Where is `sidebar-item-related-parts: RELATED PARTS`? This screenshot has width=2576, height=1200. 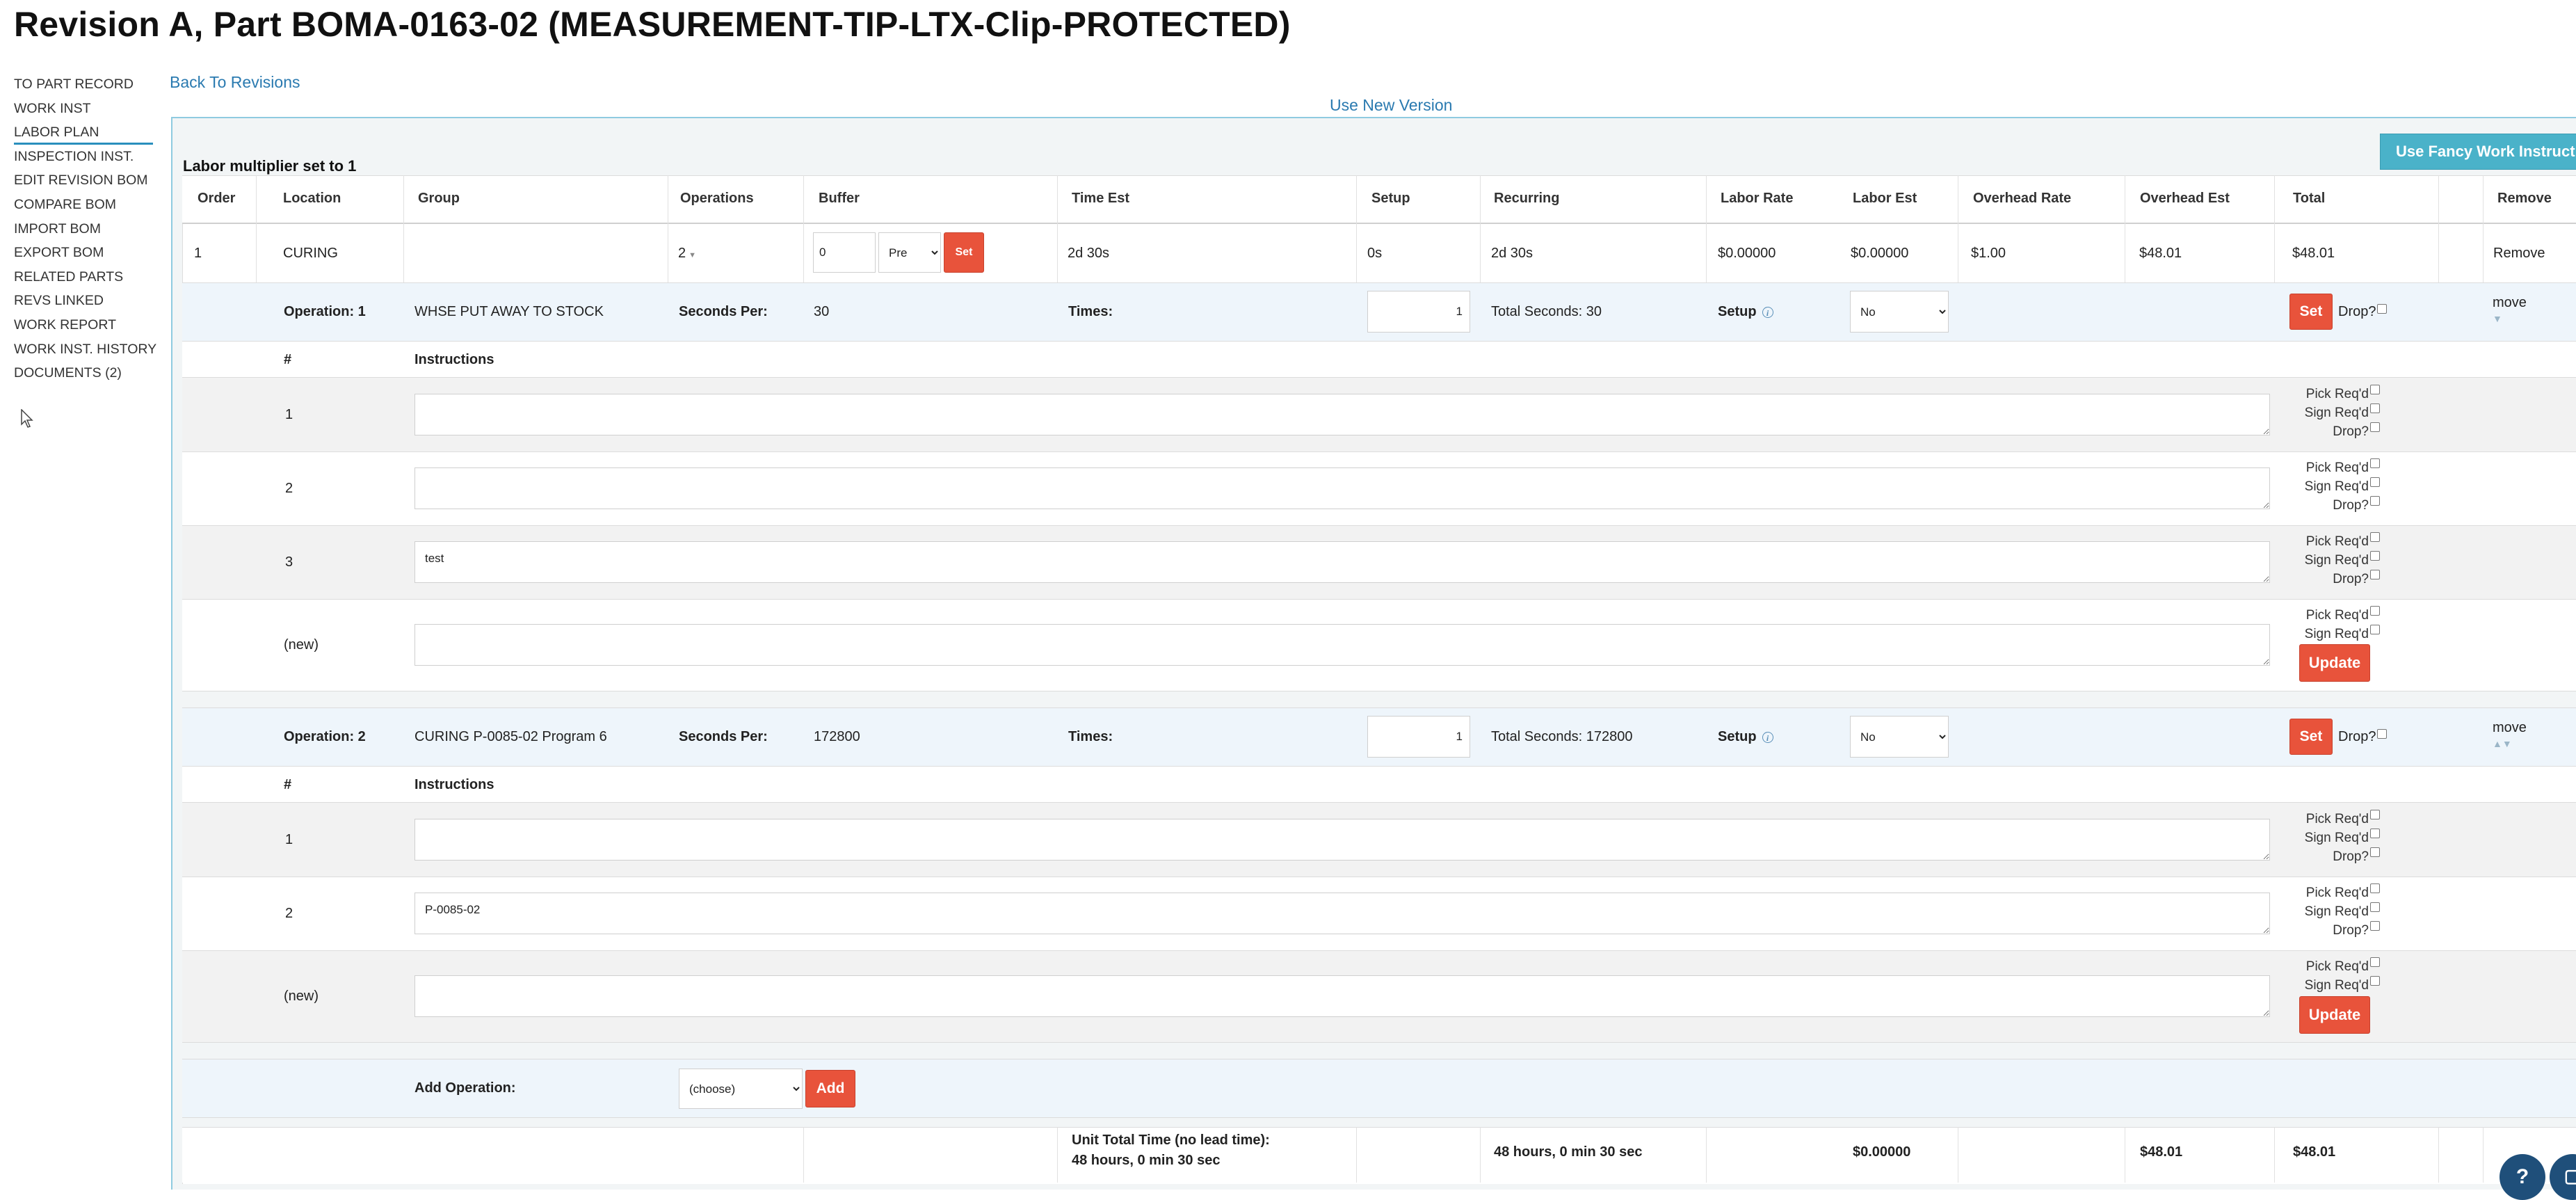 sidebar-item-related-parts: RELATED PARTS is located at coordinates (83, 277).